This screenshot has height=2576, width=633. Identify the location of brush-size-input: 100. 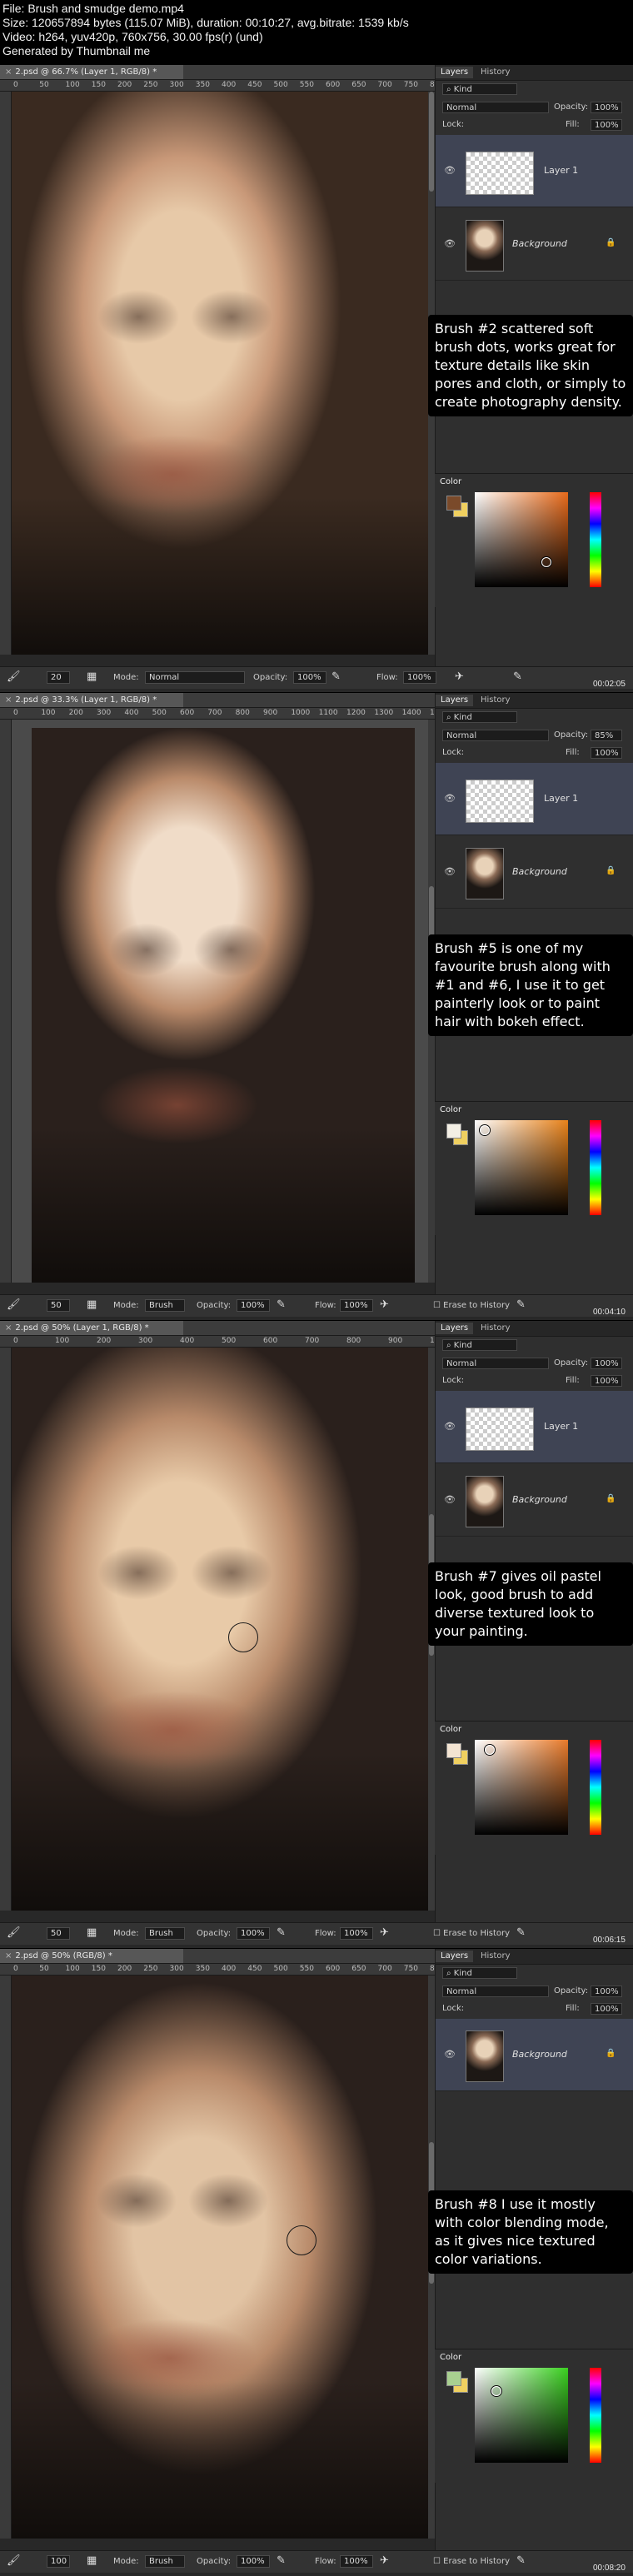
(58, 2561).